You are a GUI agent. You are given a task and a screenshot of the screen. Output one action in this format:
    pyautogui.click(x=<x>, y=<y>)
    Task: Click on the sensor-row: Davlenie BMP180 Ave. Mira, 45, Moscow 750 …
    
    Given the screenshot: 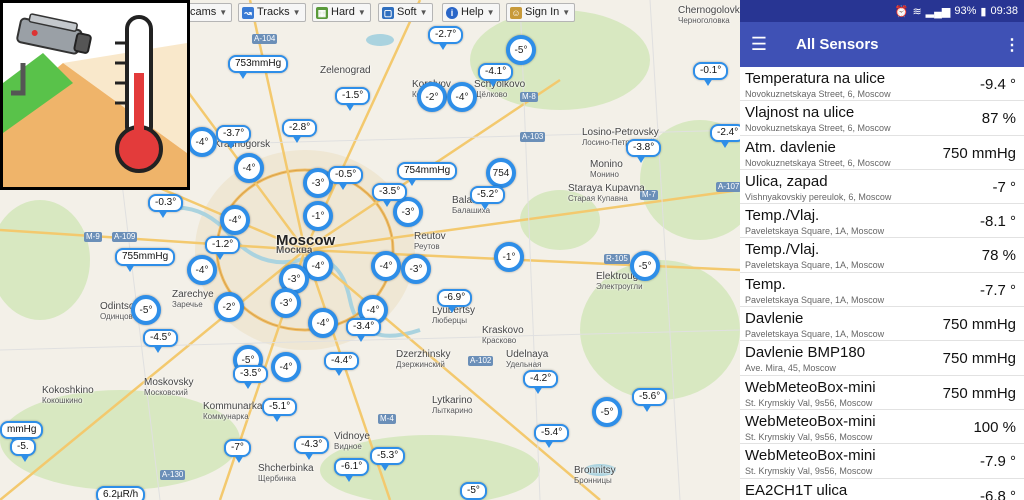 What is the action you would take?
    pyautogui.click(x=882, y=358)
    